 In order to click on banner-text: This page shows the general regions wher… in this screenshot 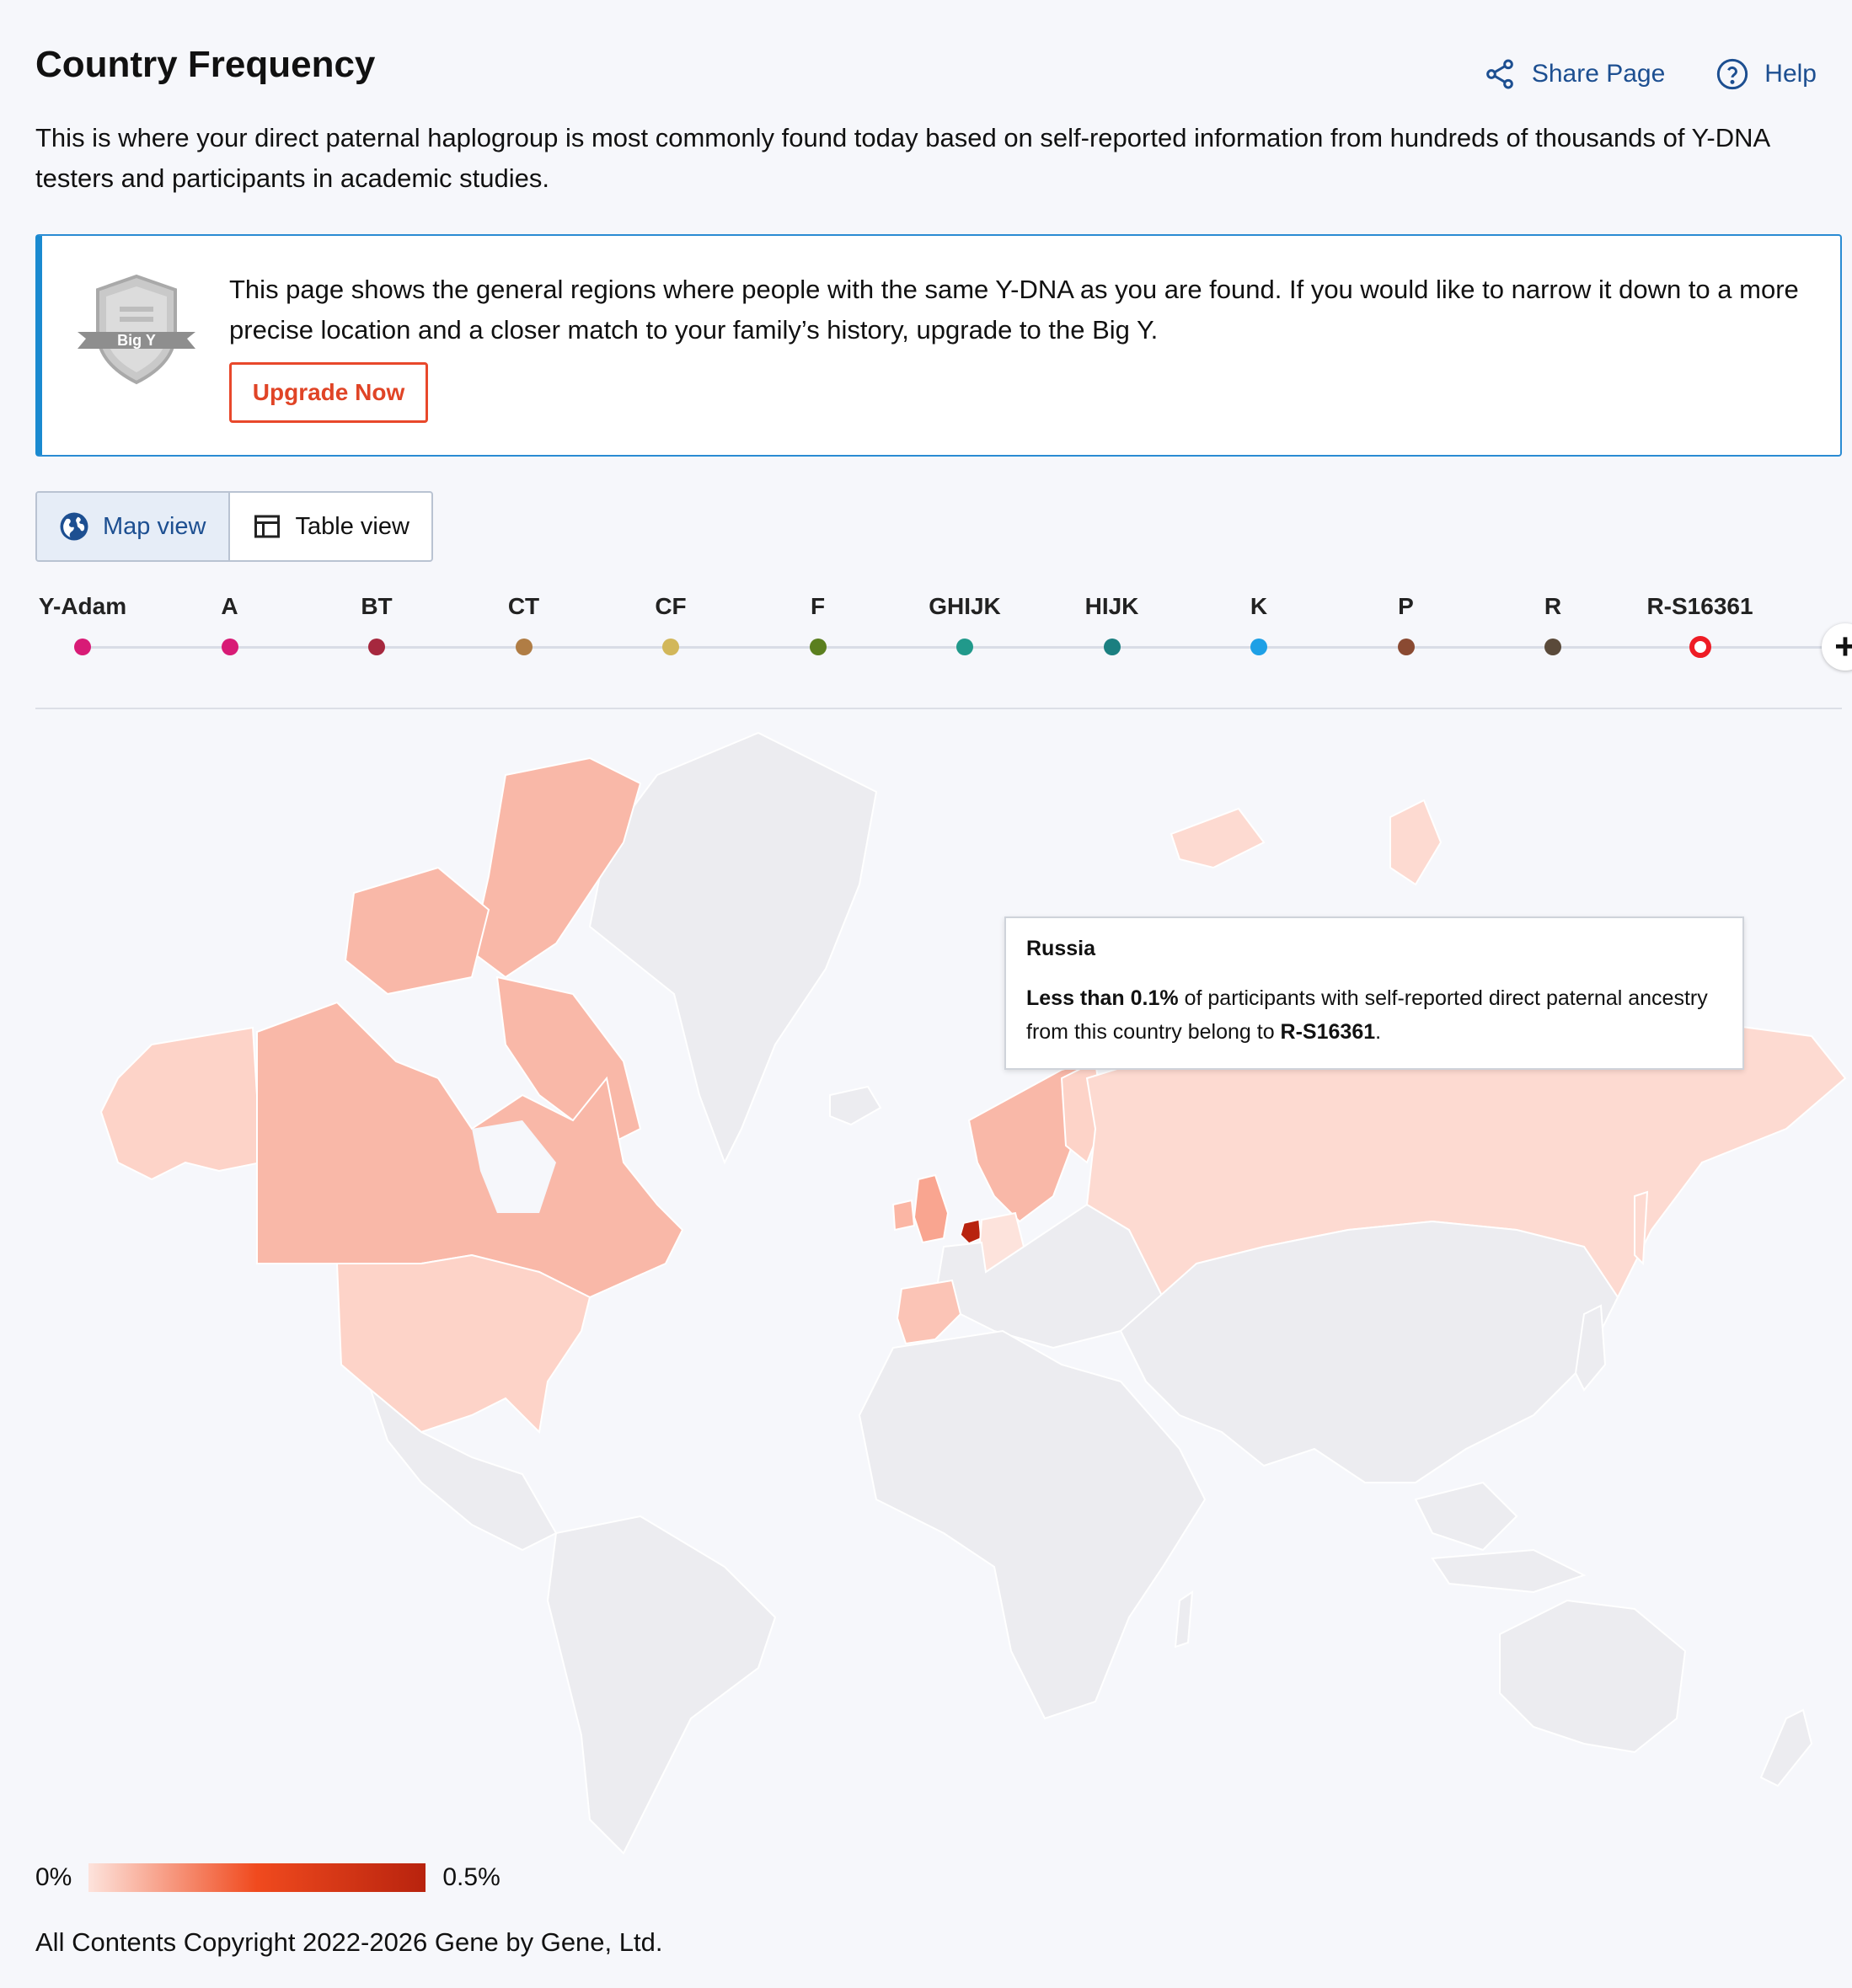, I will do `click(1014, 310)`.